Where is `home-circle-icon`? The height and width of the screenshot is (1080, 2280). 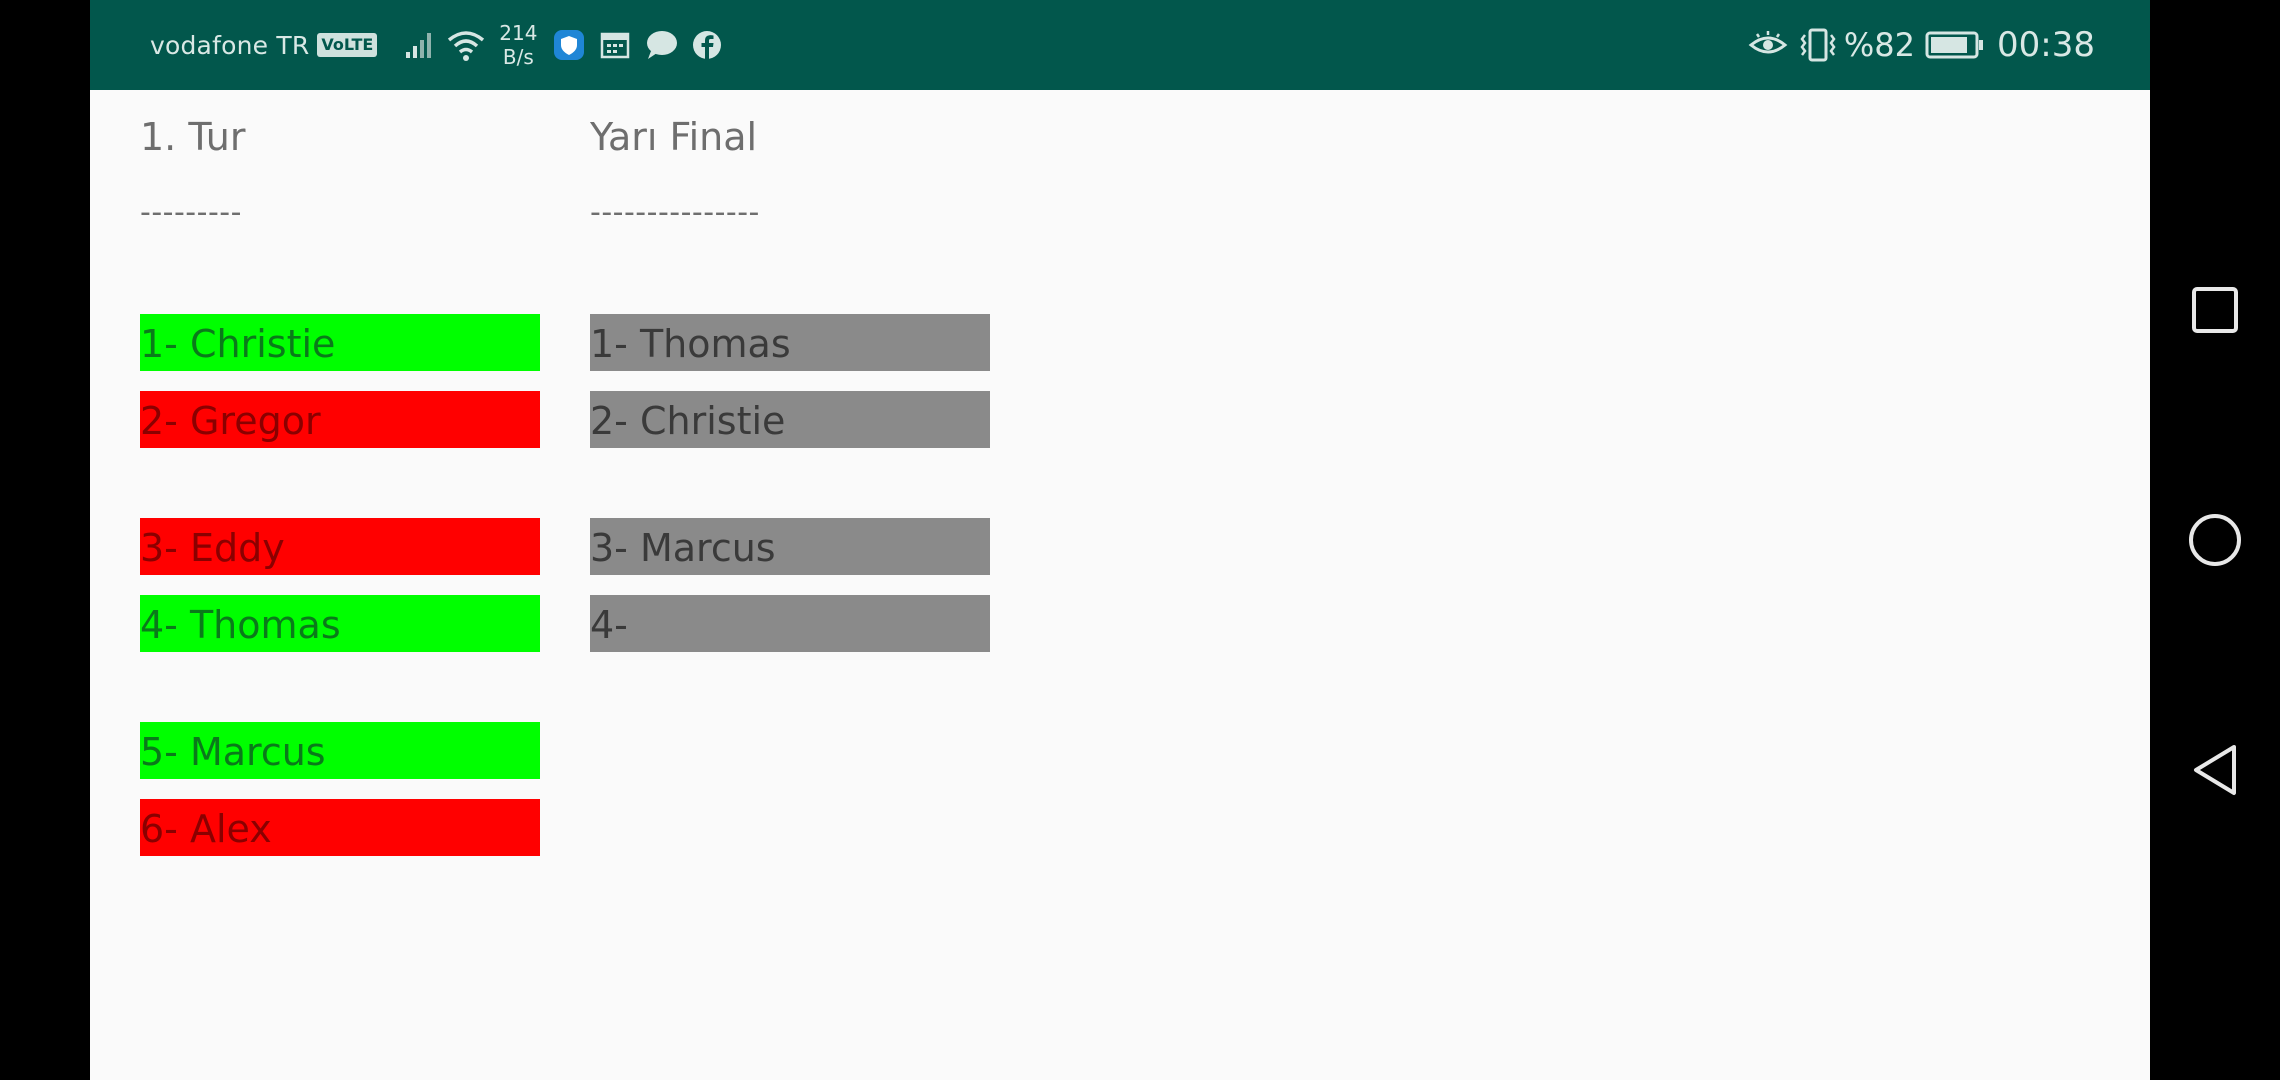
home-circle-icon is located at coordinates (2215, 540).